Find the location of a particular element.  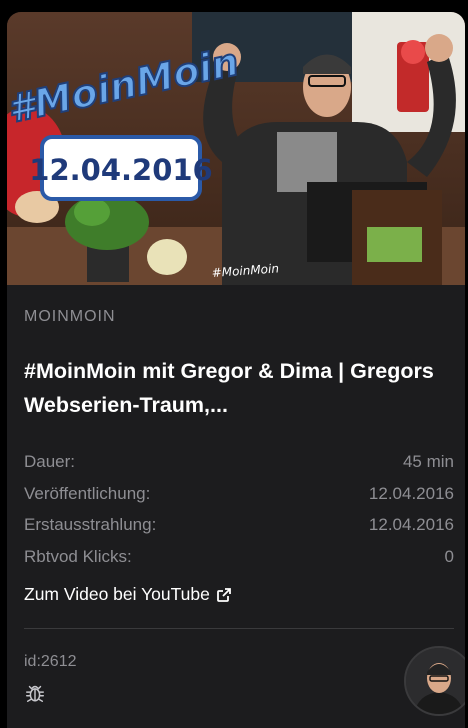

meta-label: Veröffentlichung: is located at coordinates (87, 493).